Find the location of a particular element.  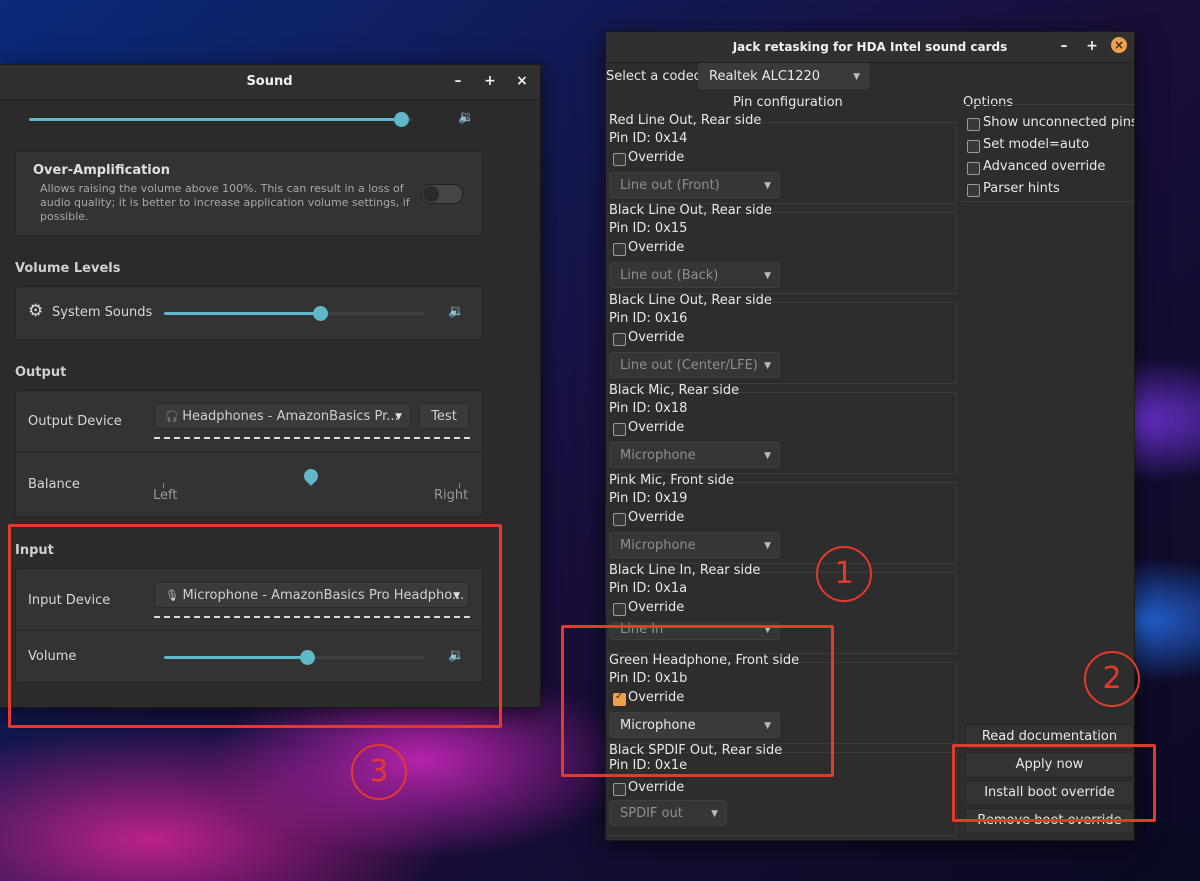

show-unconnected-checkbox is located at coordinates (973, 124).